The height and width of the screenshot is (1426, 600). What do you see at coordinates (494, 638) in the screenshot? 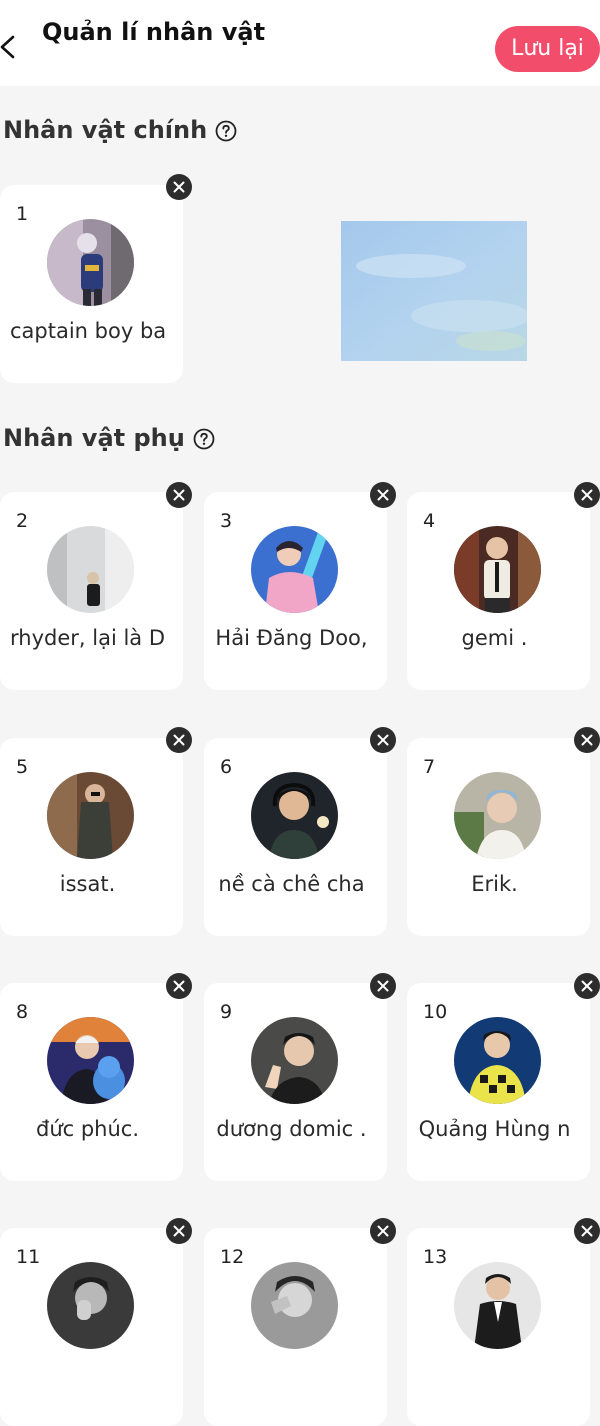
I see `character-name: gemi .` at bounding box center [494, 638].